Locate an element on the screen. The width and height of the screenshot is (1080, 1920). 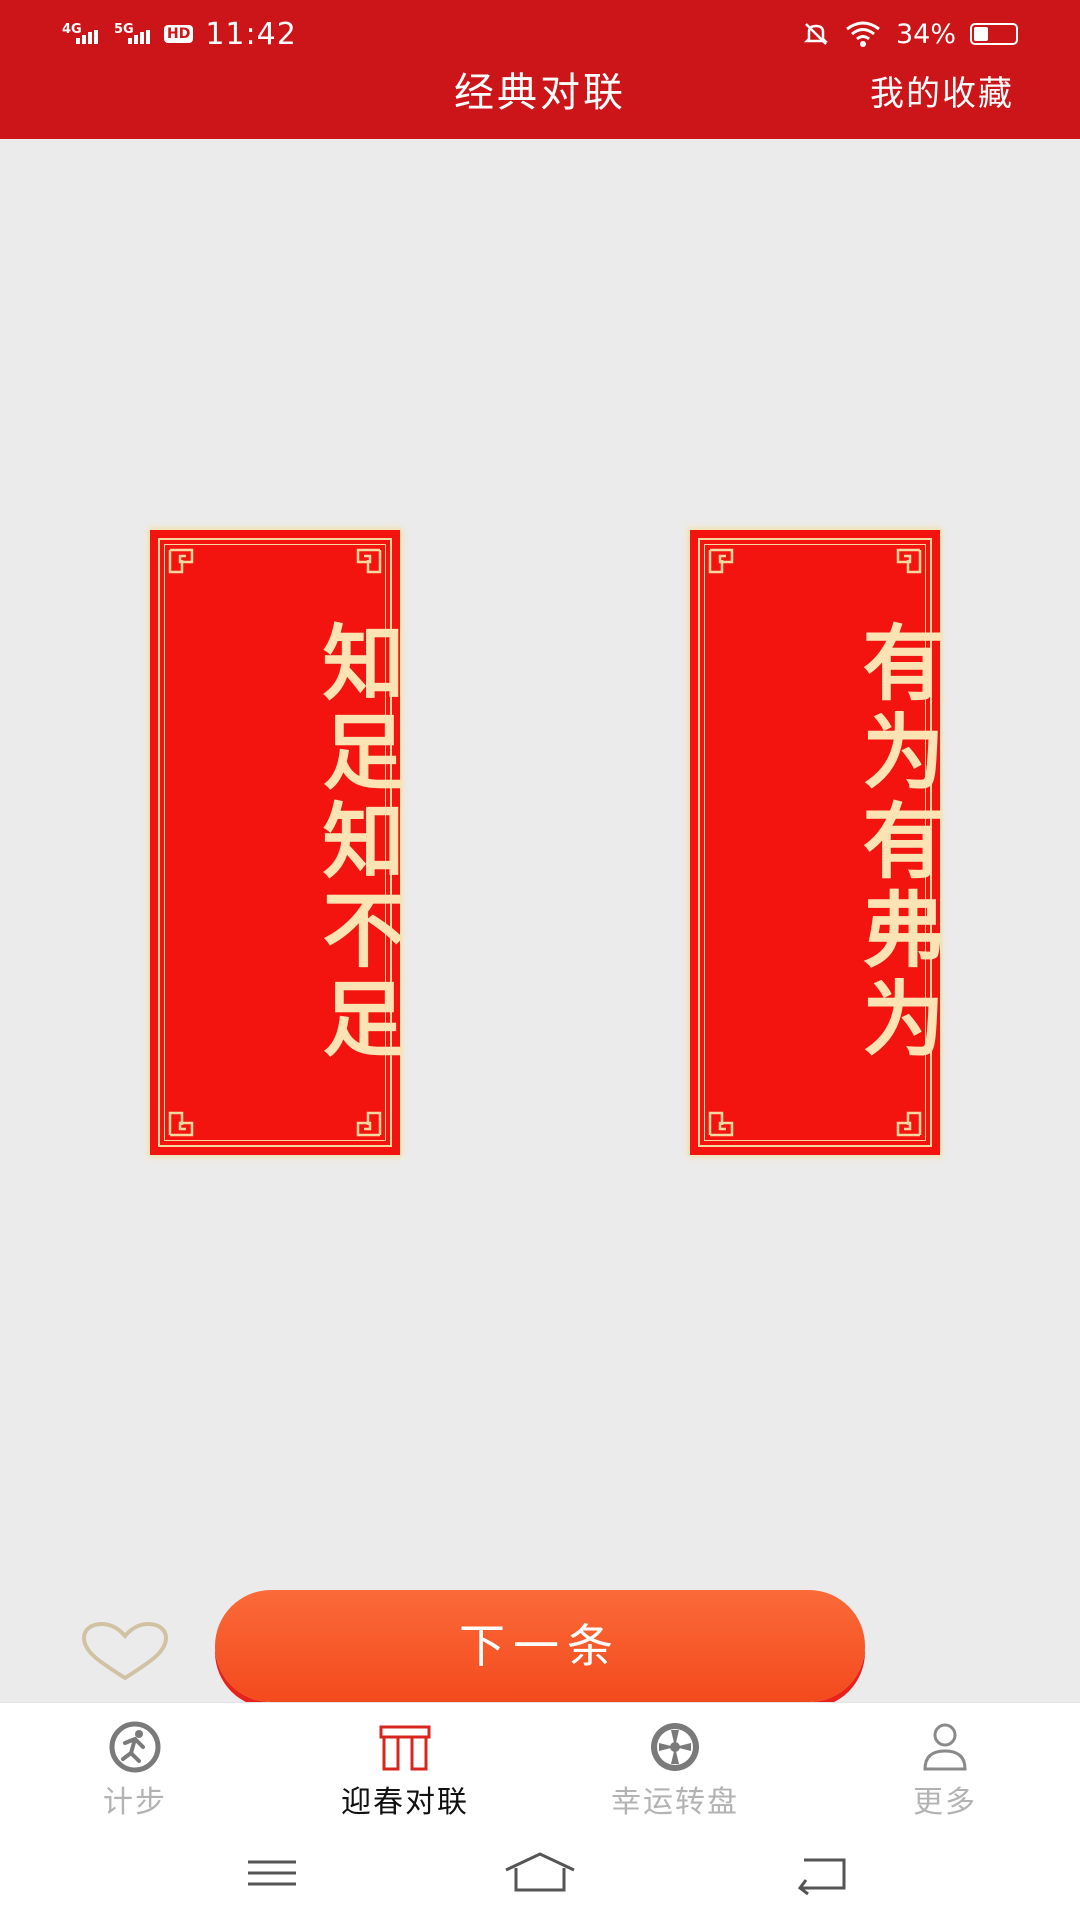
couplet-right-scroll: 有为有弗为 is located at coordinates (816, 842).